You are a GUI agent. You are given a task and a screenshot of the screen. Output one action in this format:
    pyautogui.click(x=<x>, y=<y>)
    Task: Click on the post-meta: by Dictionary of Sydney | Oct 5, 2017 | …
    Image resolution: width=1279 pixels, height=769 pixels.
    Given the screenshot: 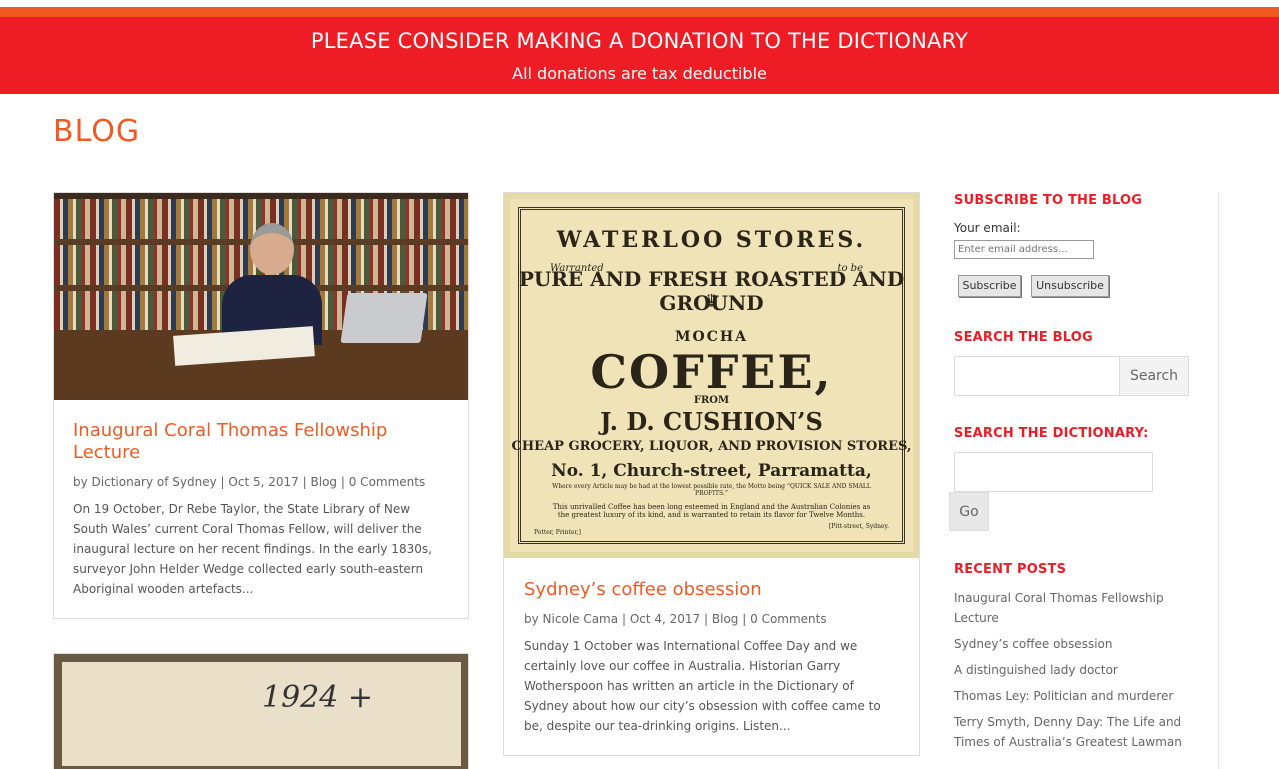 What is the action you would take?
    pyautogui.click(x=249, y=482)
    